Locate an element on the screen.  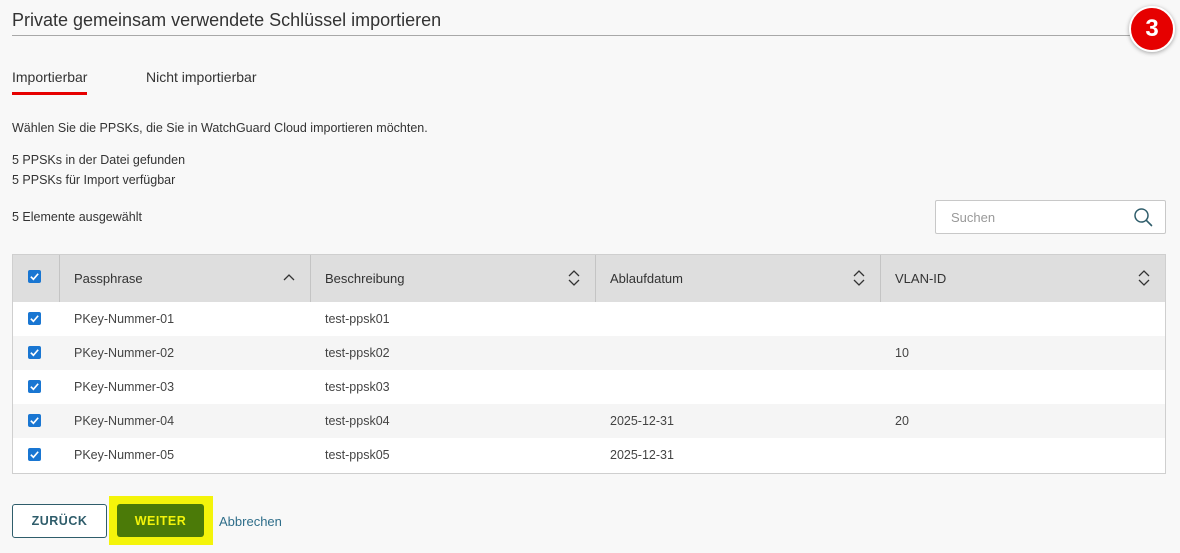
select-all-checkbox is located at coordinates (34, 276).